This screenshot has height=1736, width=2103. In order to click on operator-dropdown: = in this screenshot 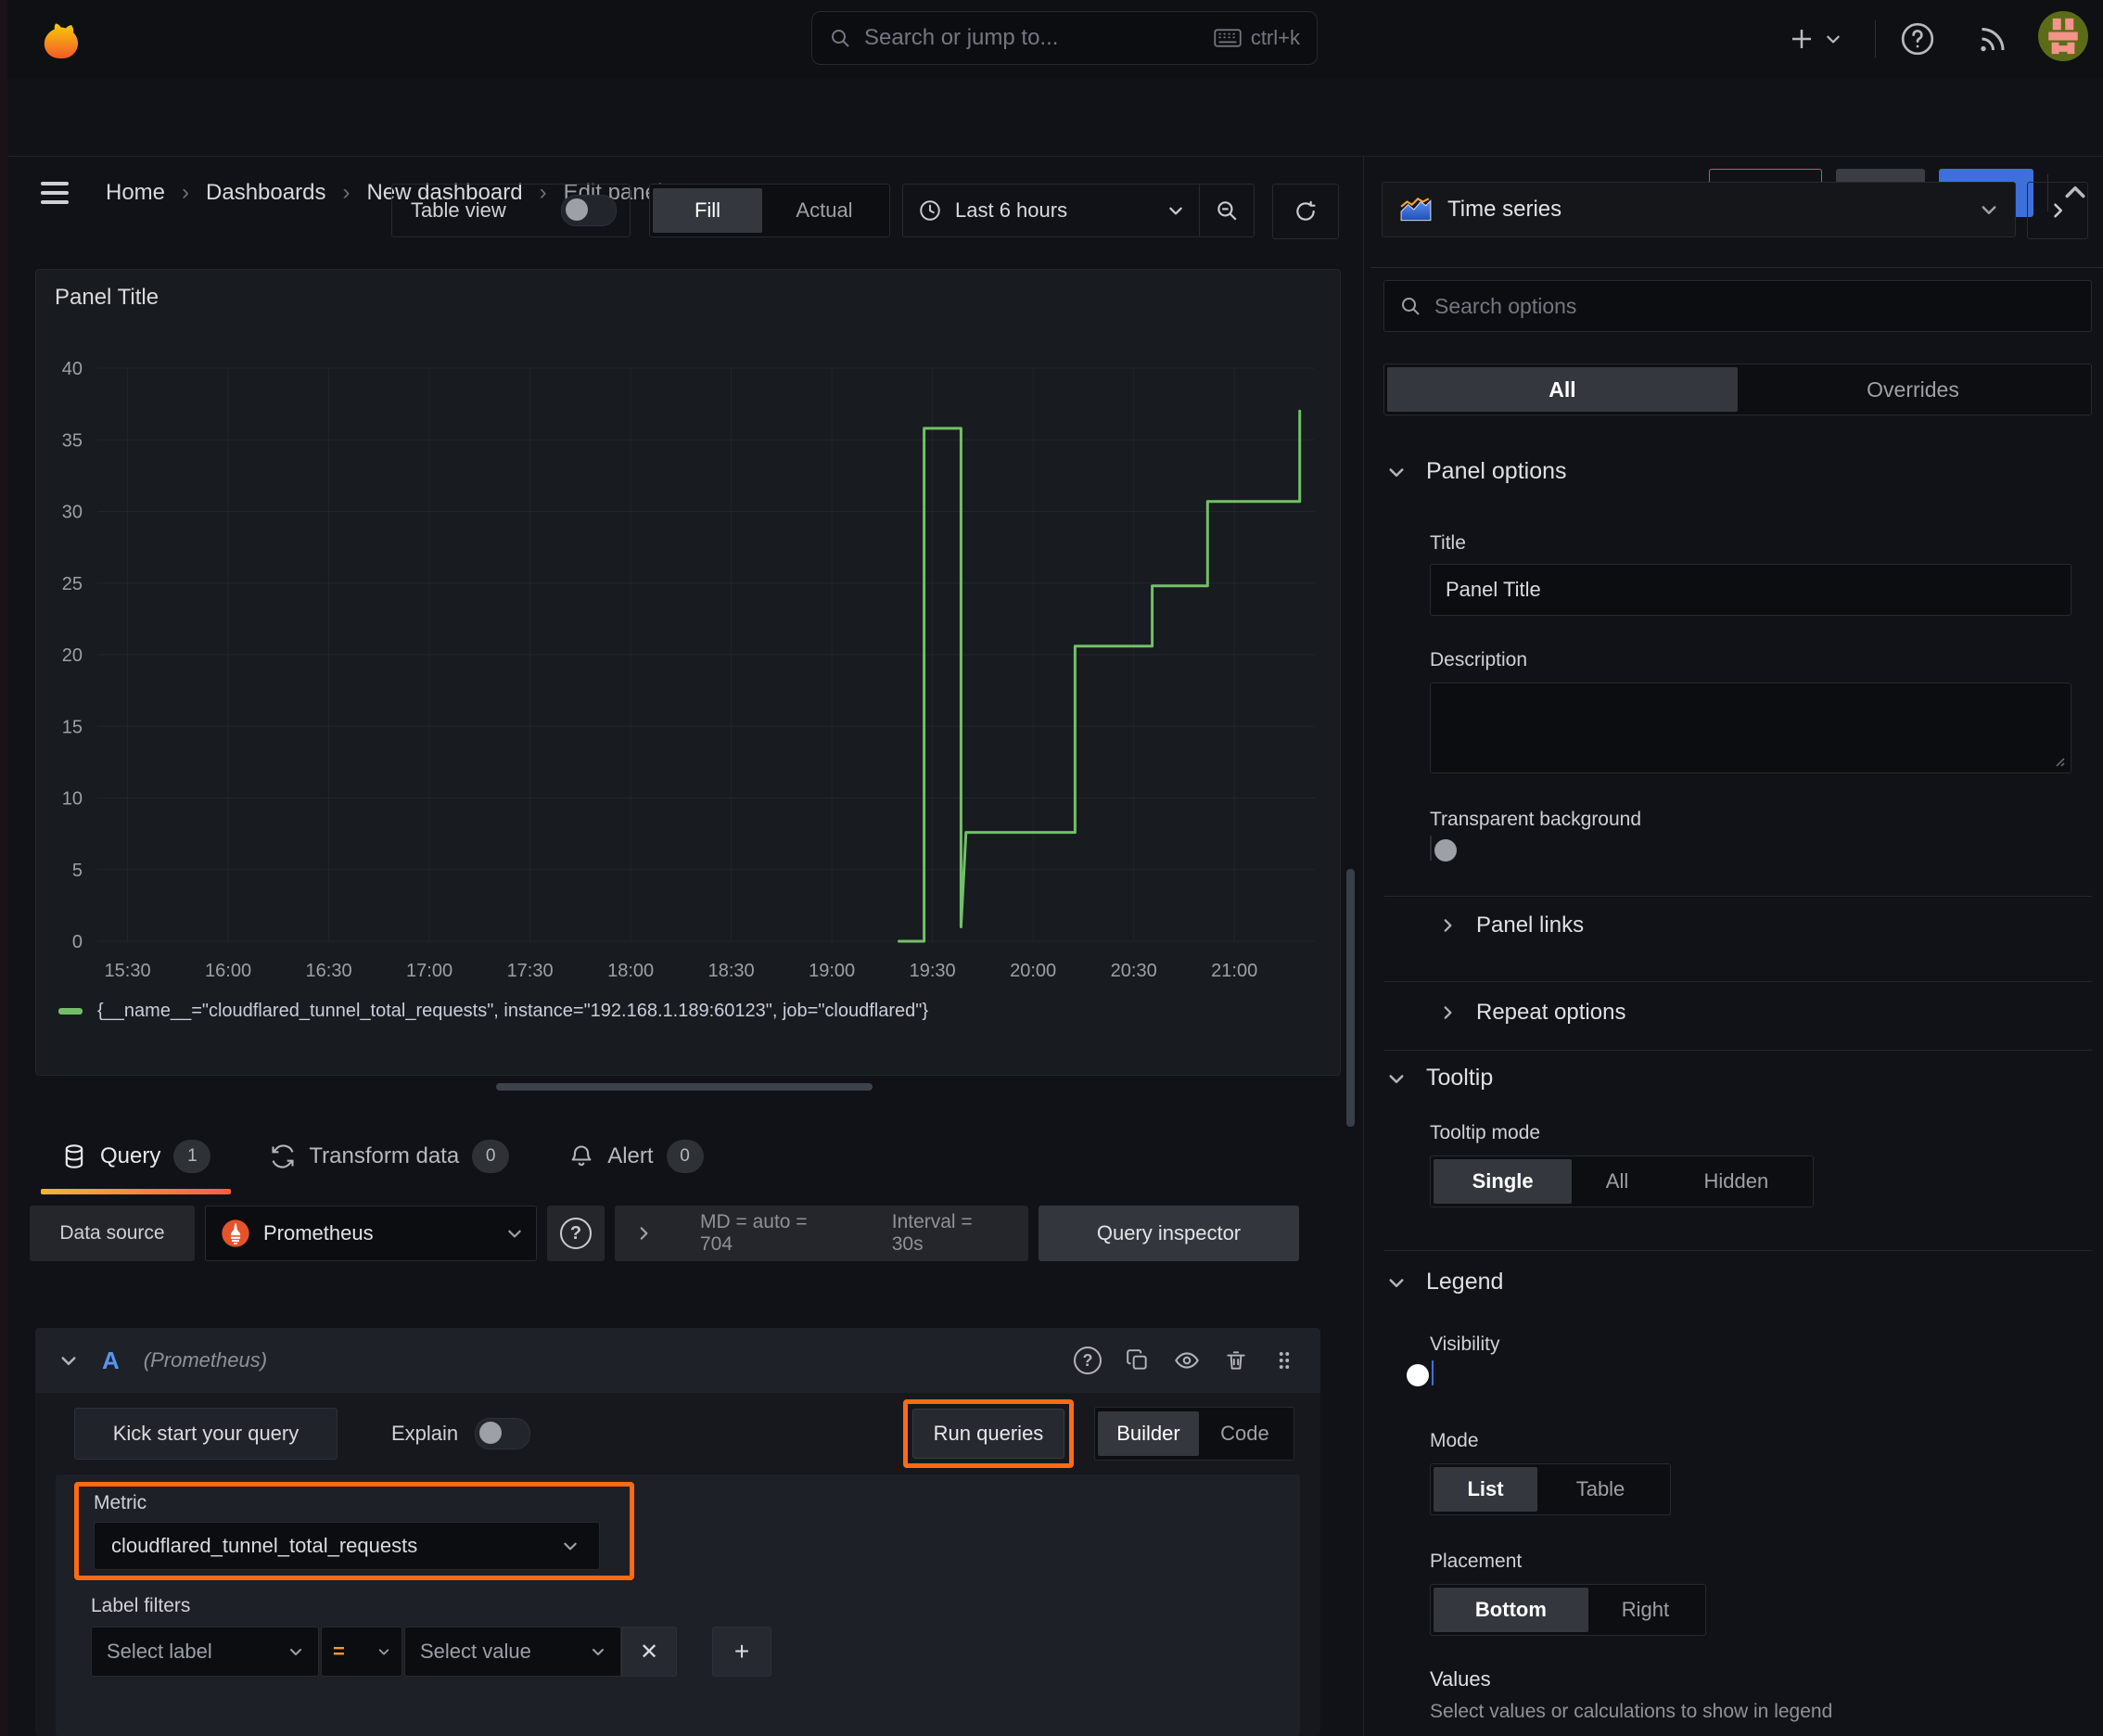, I will do `click(361, 1652)`.